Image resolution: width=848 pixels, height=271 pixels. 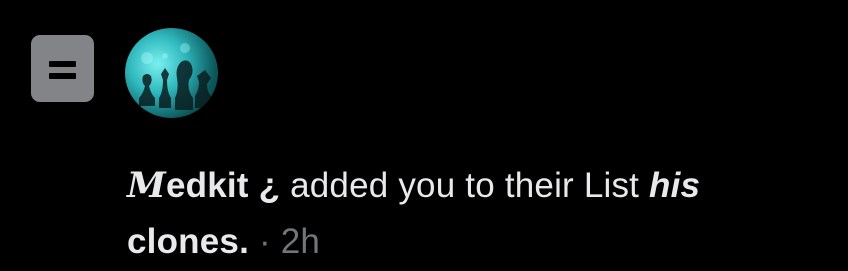 I want to click on avatar, so click(x=171, y=73).